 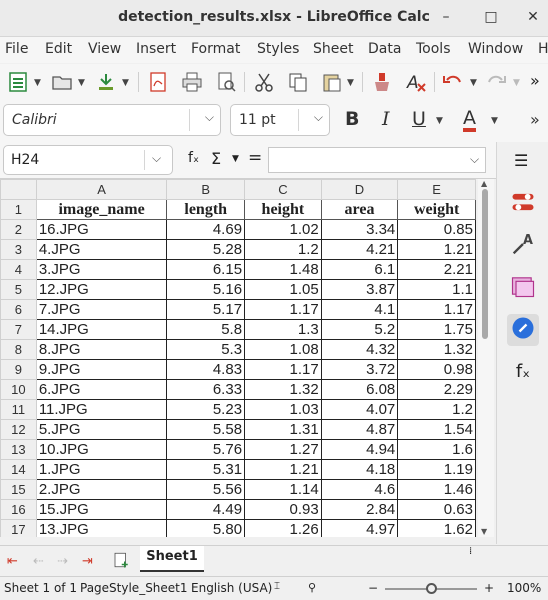 What do you see at coordinates (206, 289) in the screenshot?
I see `cell: 5.16` at bounding box center [206, 289].